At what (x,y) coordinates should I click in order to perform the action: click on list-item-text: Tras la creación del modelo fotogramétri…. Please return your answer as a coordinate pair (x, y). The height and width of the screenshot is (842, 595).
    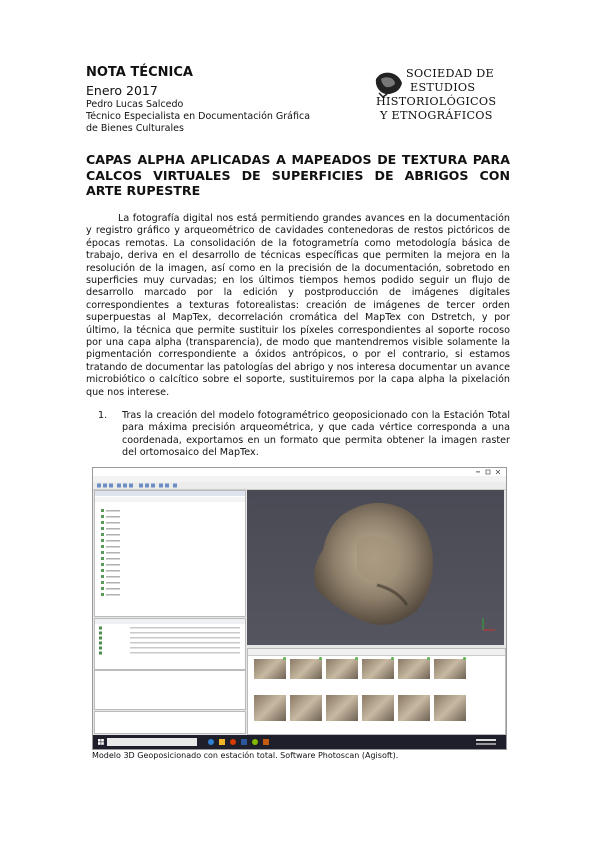
    Looking at the image, I should click on (316, 434).